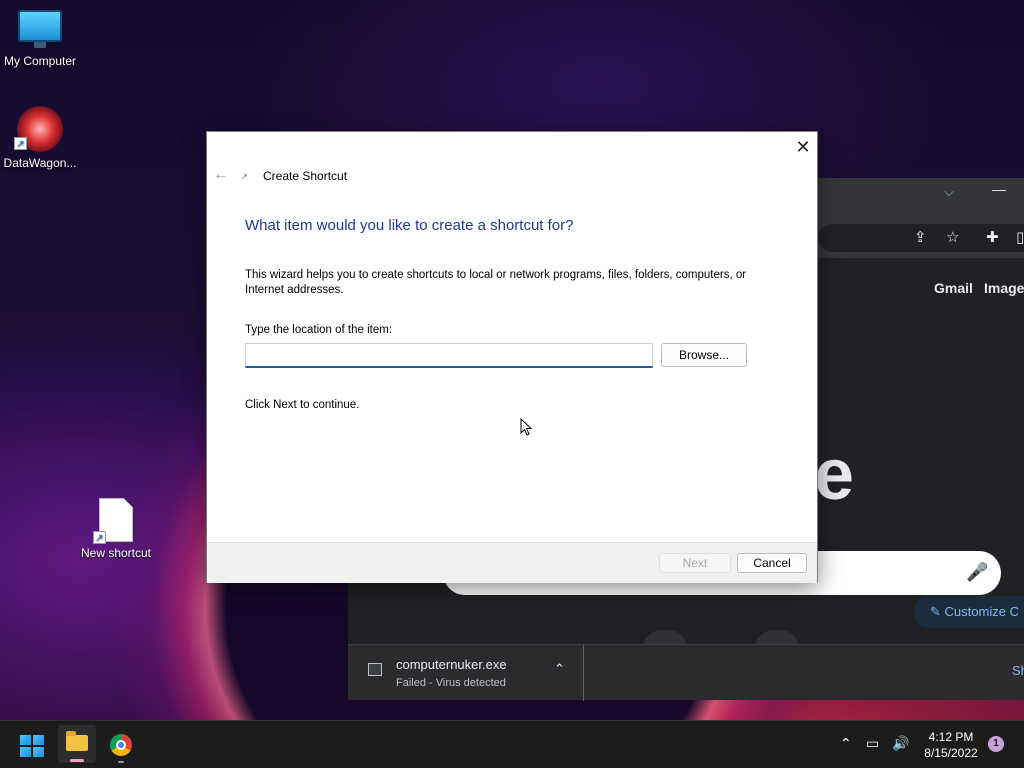 Image resolution: width=1024 pixels, height=768 pixels. I want to click on windows-logo-icon, so click(25, 740).